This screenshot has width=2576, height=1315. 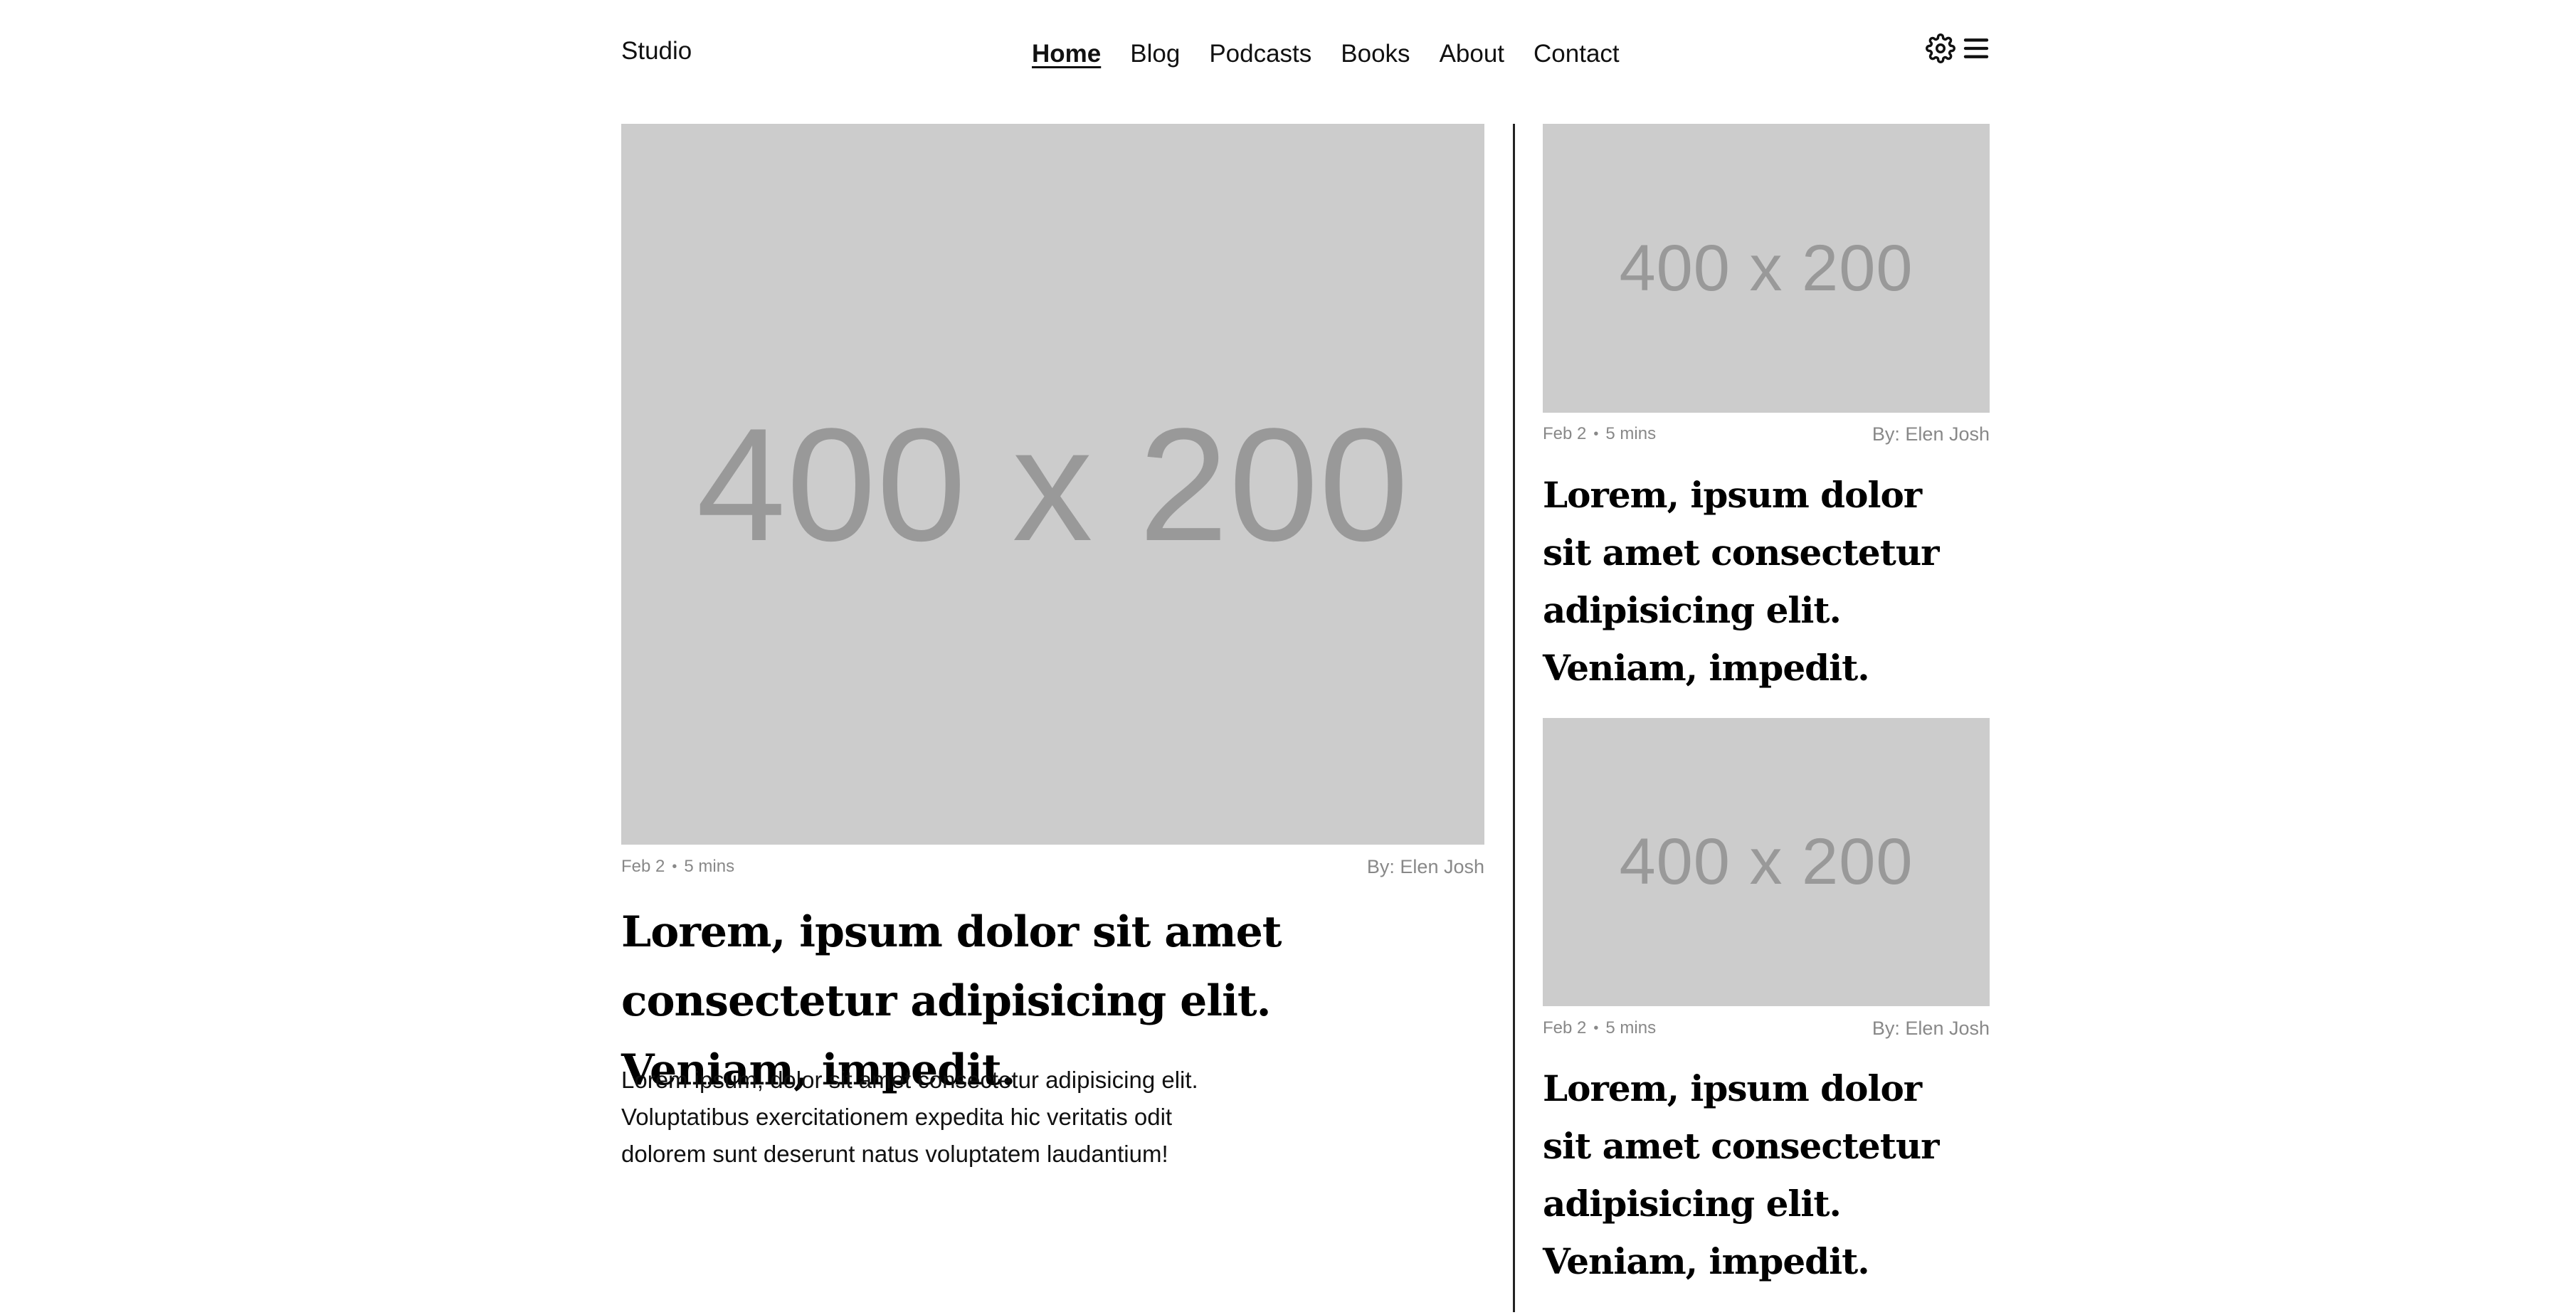 I want to click on header-actions, so click(x=1958, y=48).